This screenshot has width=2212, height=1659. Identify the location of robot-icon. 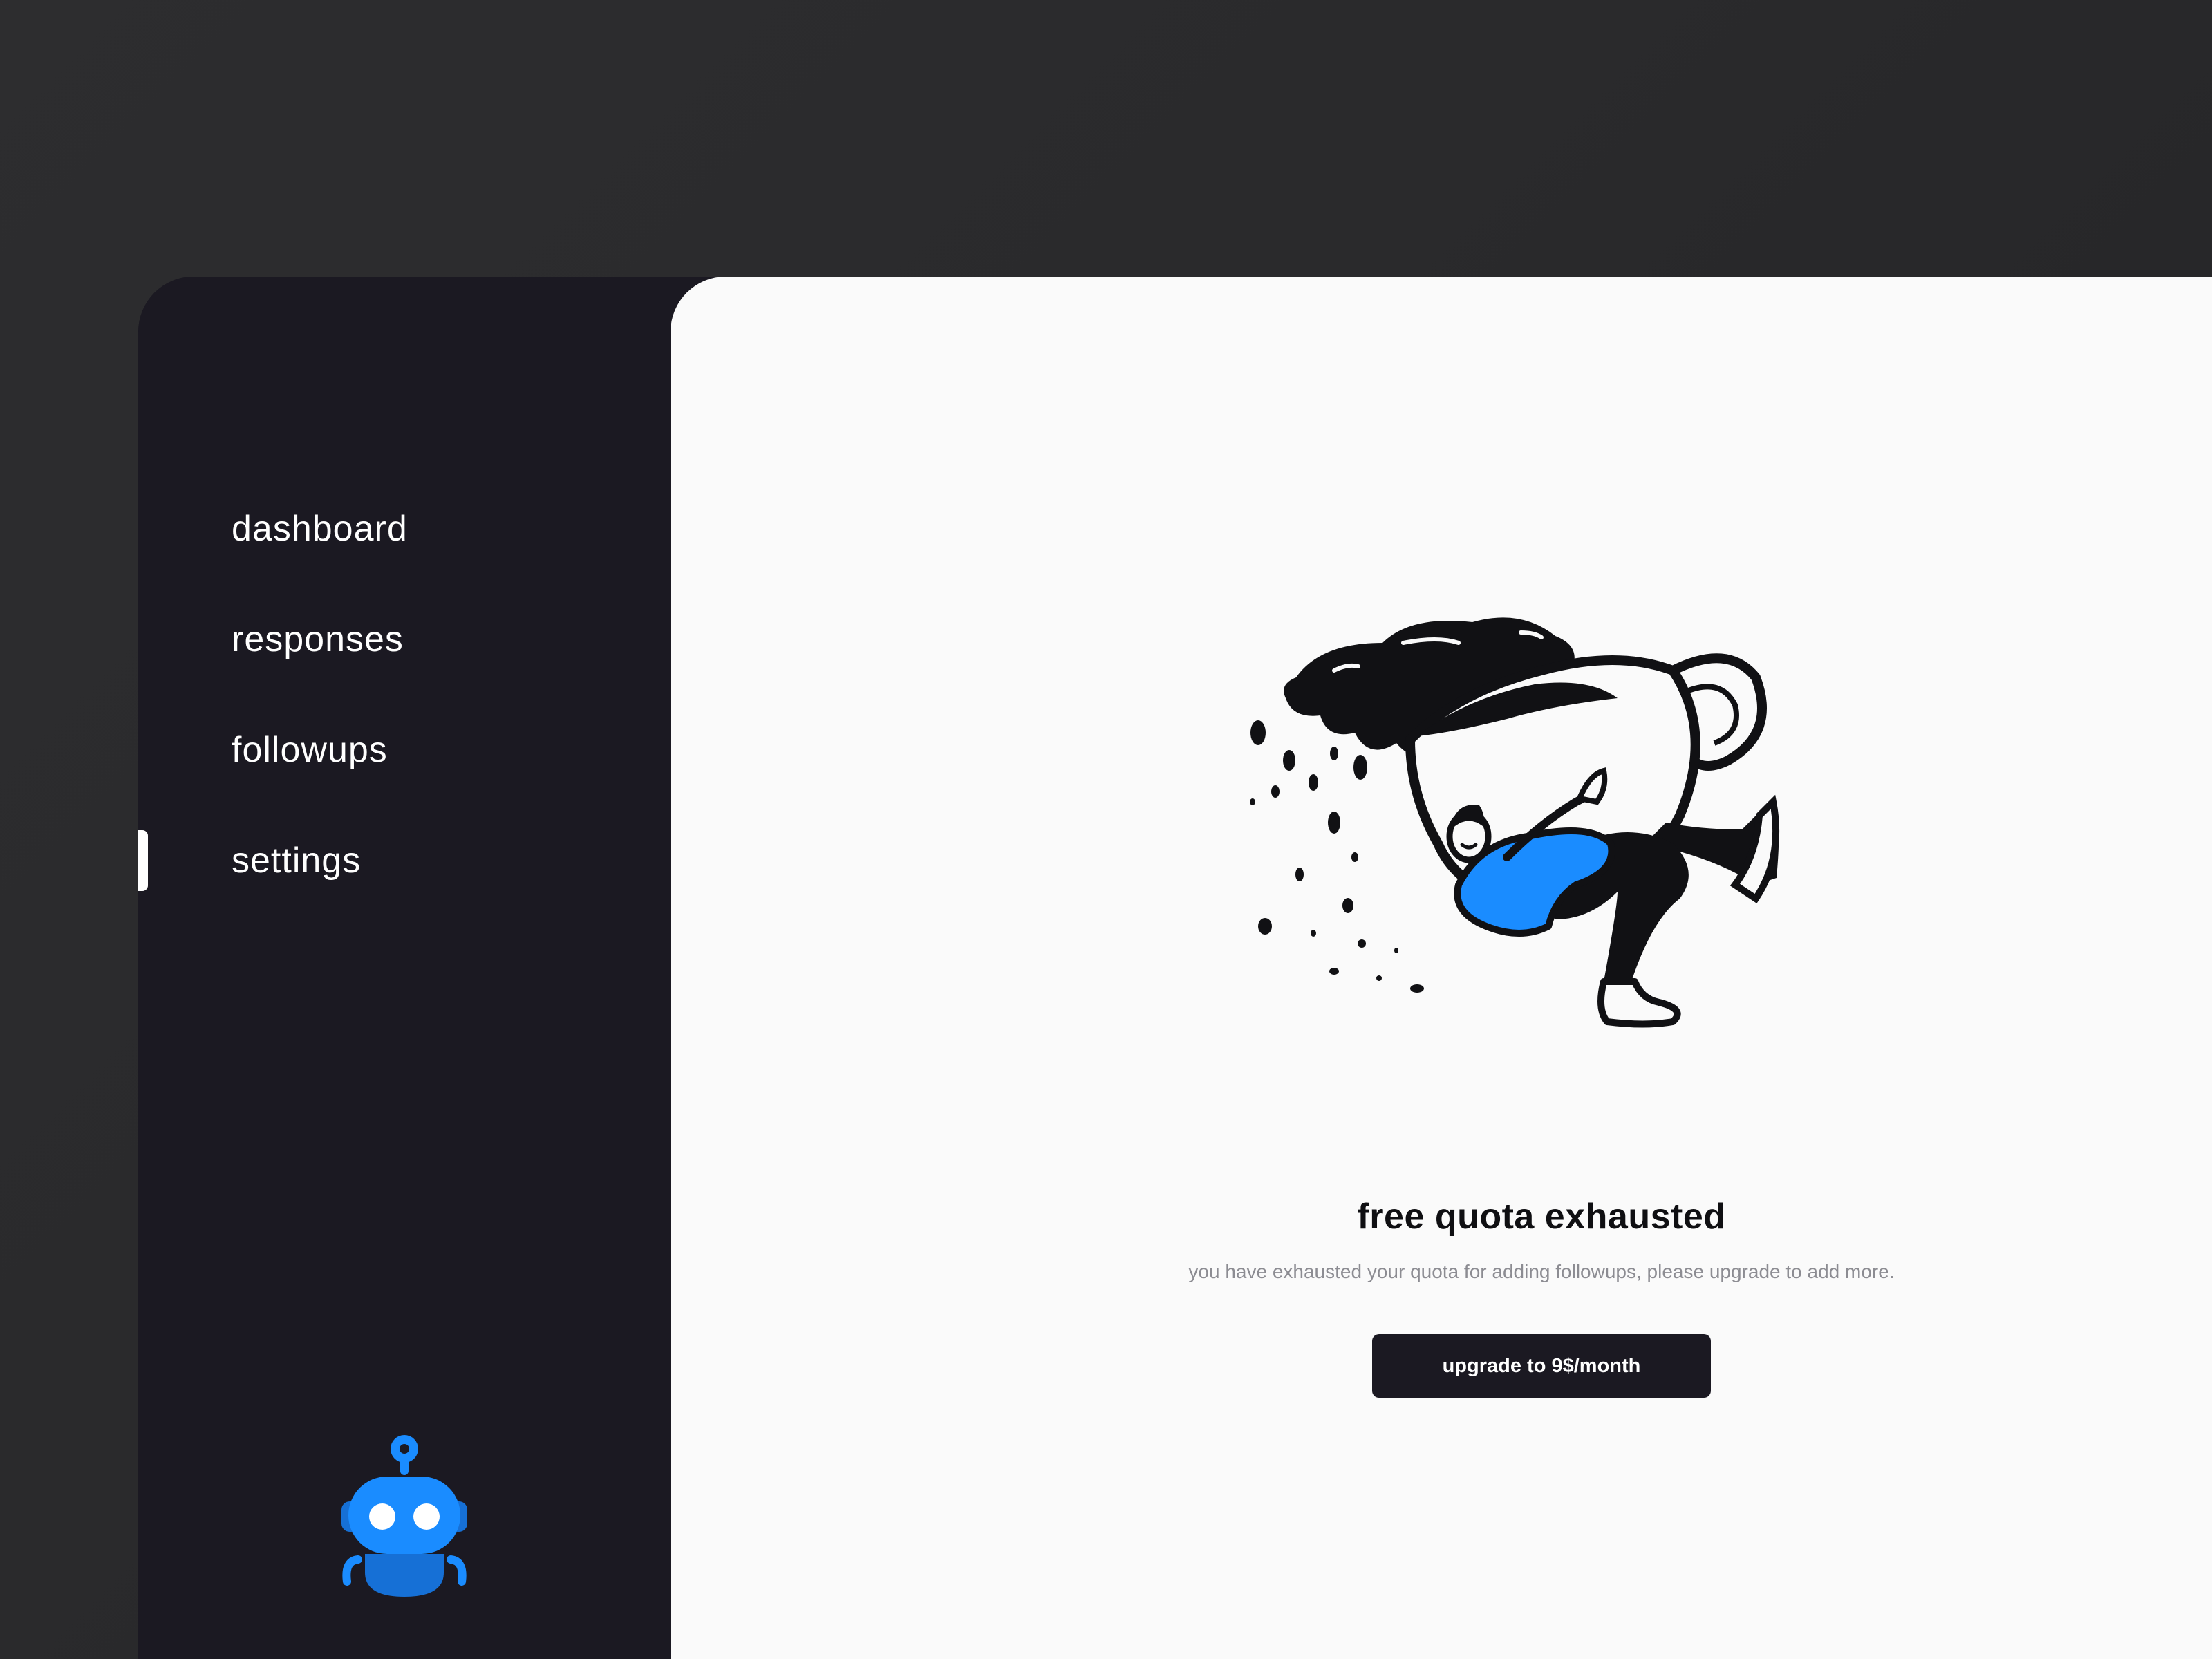
(404, 1516).